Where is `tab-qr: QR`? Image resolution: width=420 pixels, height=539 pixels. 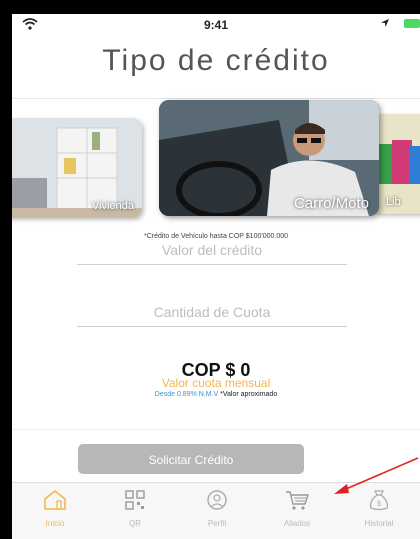
tab-qr: QR is located at coordinates (135, 508).